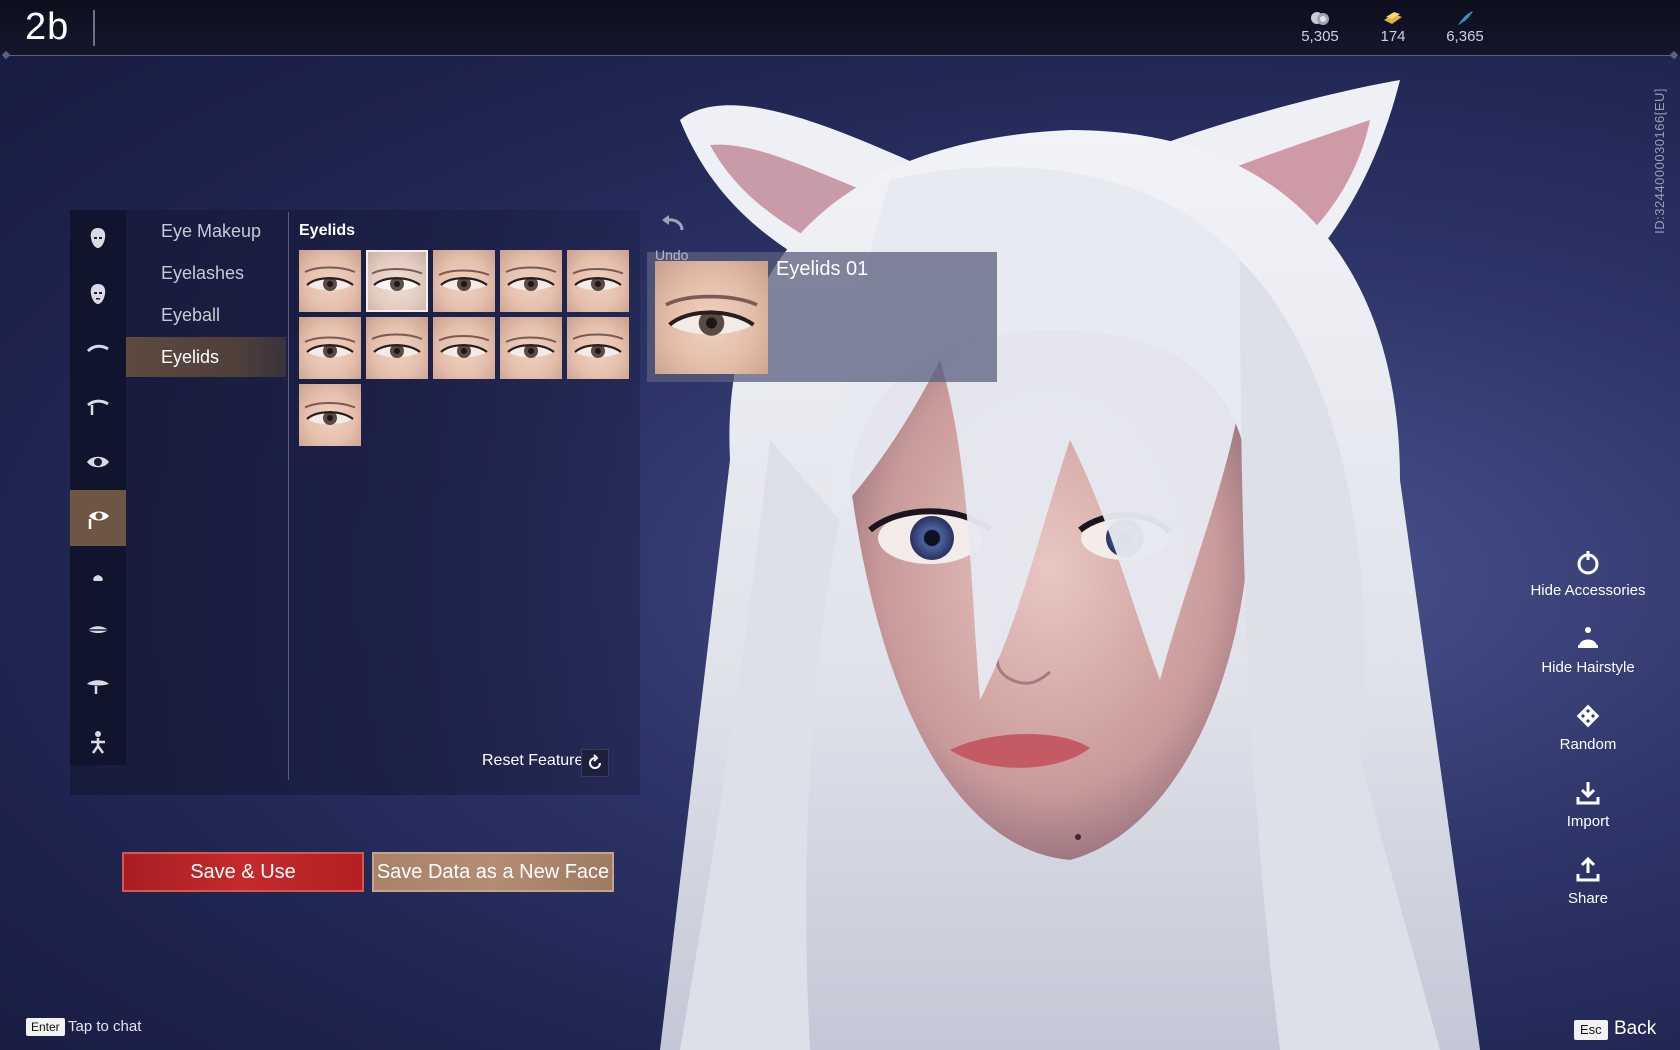 The width and height of the screenshot is (1680, 1050). I want to click on share-button: Share, so click(1588, 881).